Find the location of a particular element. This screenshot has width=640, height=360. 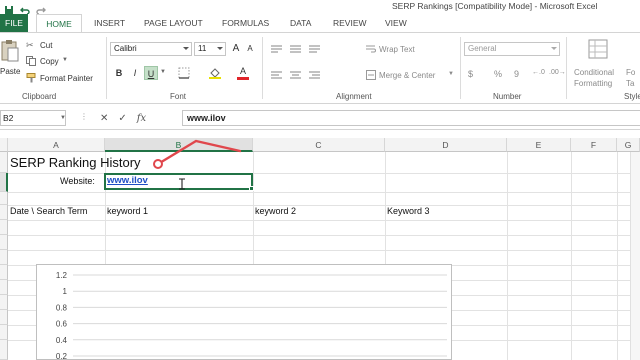

decrease-decimal-icon: ←.0 is located at coordinates (538, 72).